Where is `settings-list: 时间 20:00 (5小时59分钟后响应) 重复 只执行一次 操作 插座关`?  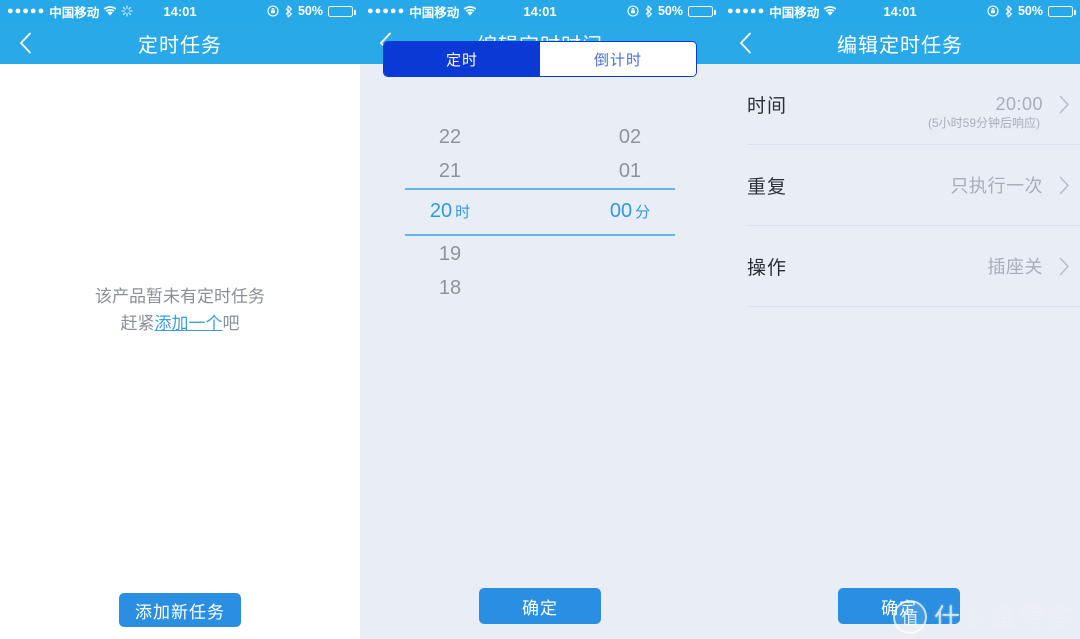
settings-list: 时间 20:00 (5小时59分钟后响应) 重复 只执行一次 操作 插座关 is located at coordinates (900, 185).